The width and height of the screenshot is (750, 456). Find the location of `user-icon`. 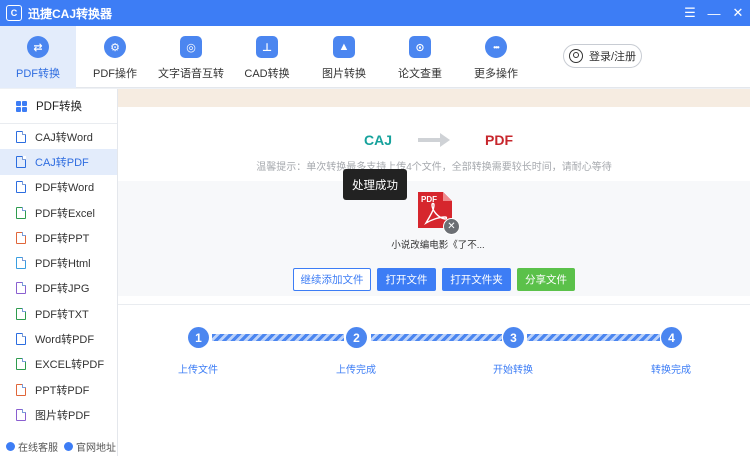

user-icon is located at coordinates (575, 56).